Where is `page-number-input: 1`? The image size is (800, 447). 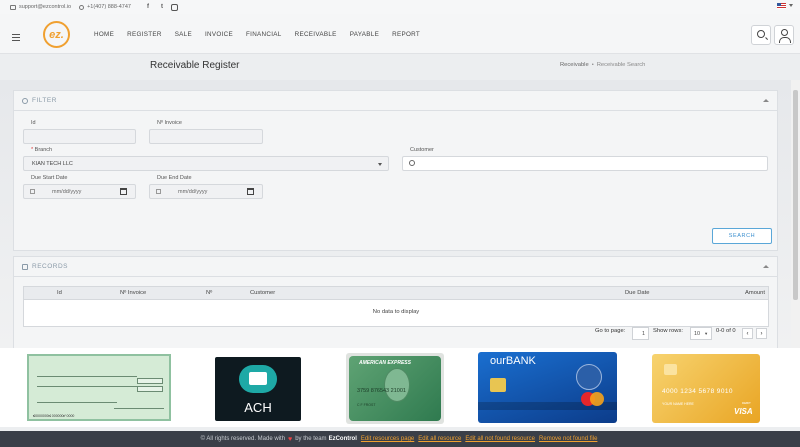 page-number-input: 1 is located at coordinates (640, 333).